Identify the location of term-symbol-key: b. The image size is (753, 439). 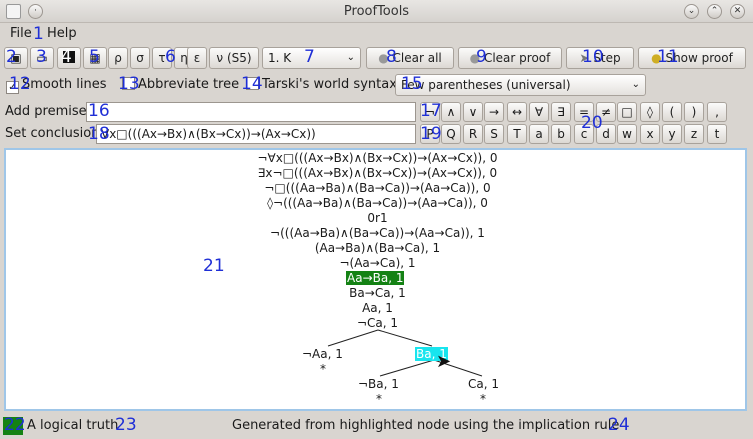
(561, 134).